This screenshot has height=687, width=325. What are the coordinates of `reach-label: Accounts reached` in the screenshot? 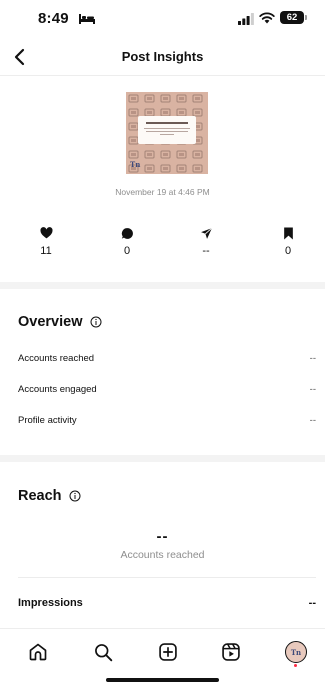 It's located at (162, 555).